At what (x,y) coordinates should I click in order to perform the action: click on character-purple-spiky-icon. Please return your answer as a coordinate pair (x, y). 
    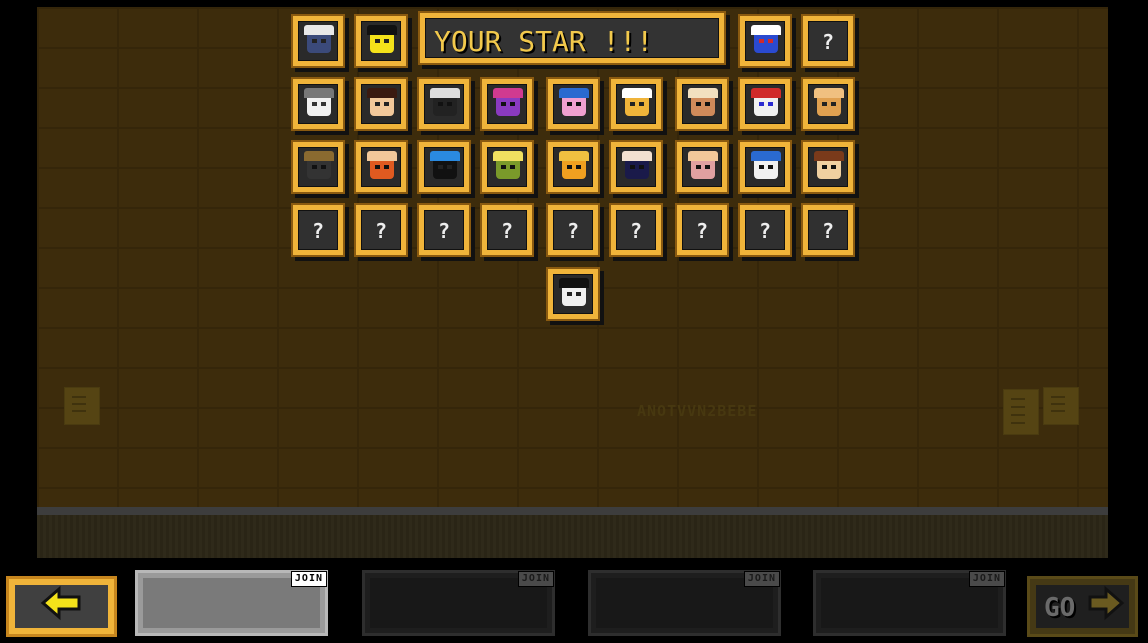
    Looking at the image, I should click on (507, 104).